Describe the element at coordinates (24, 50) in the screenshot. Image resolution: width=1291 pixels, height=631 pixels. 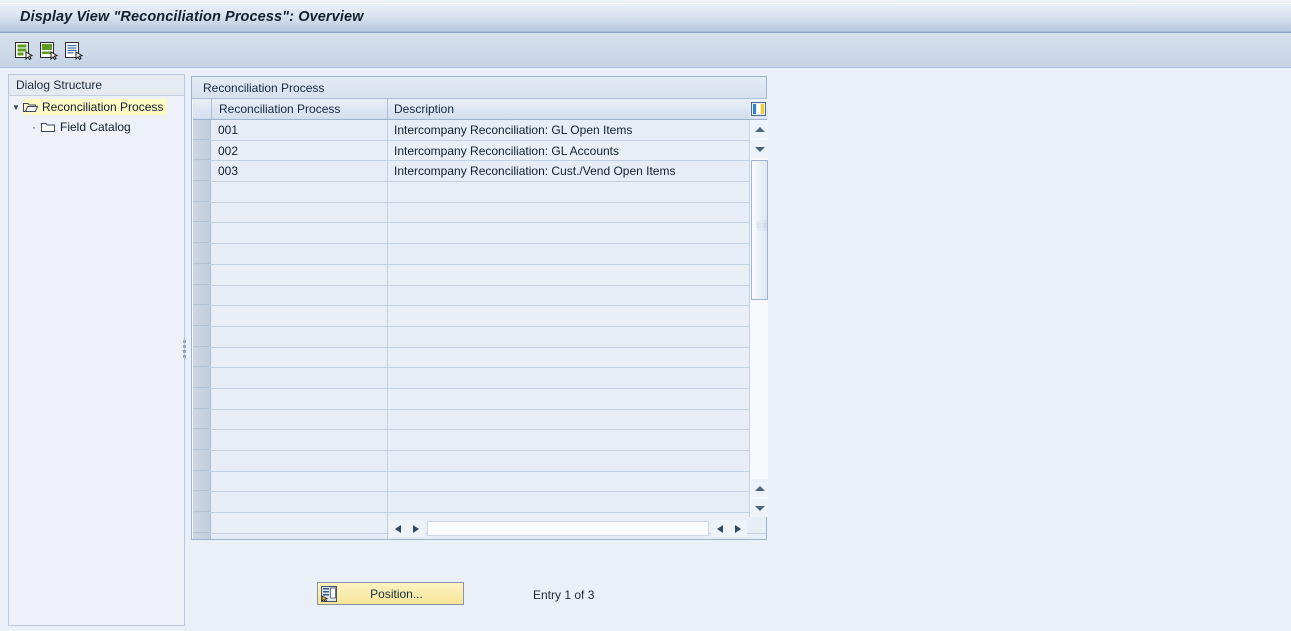
I see `new-entries-icon` at that location.